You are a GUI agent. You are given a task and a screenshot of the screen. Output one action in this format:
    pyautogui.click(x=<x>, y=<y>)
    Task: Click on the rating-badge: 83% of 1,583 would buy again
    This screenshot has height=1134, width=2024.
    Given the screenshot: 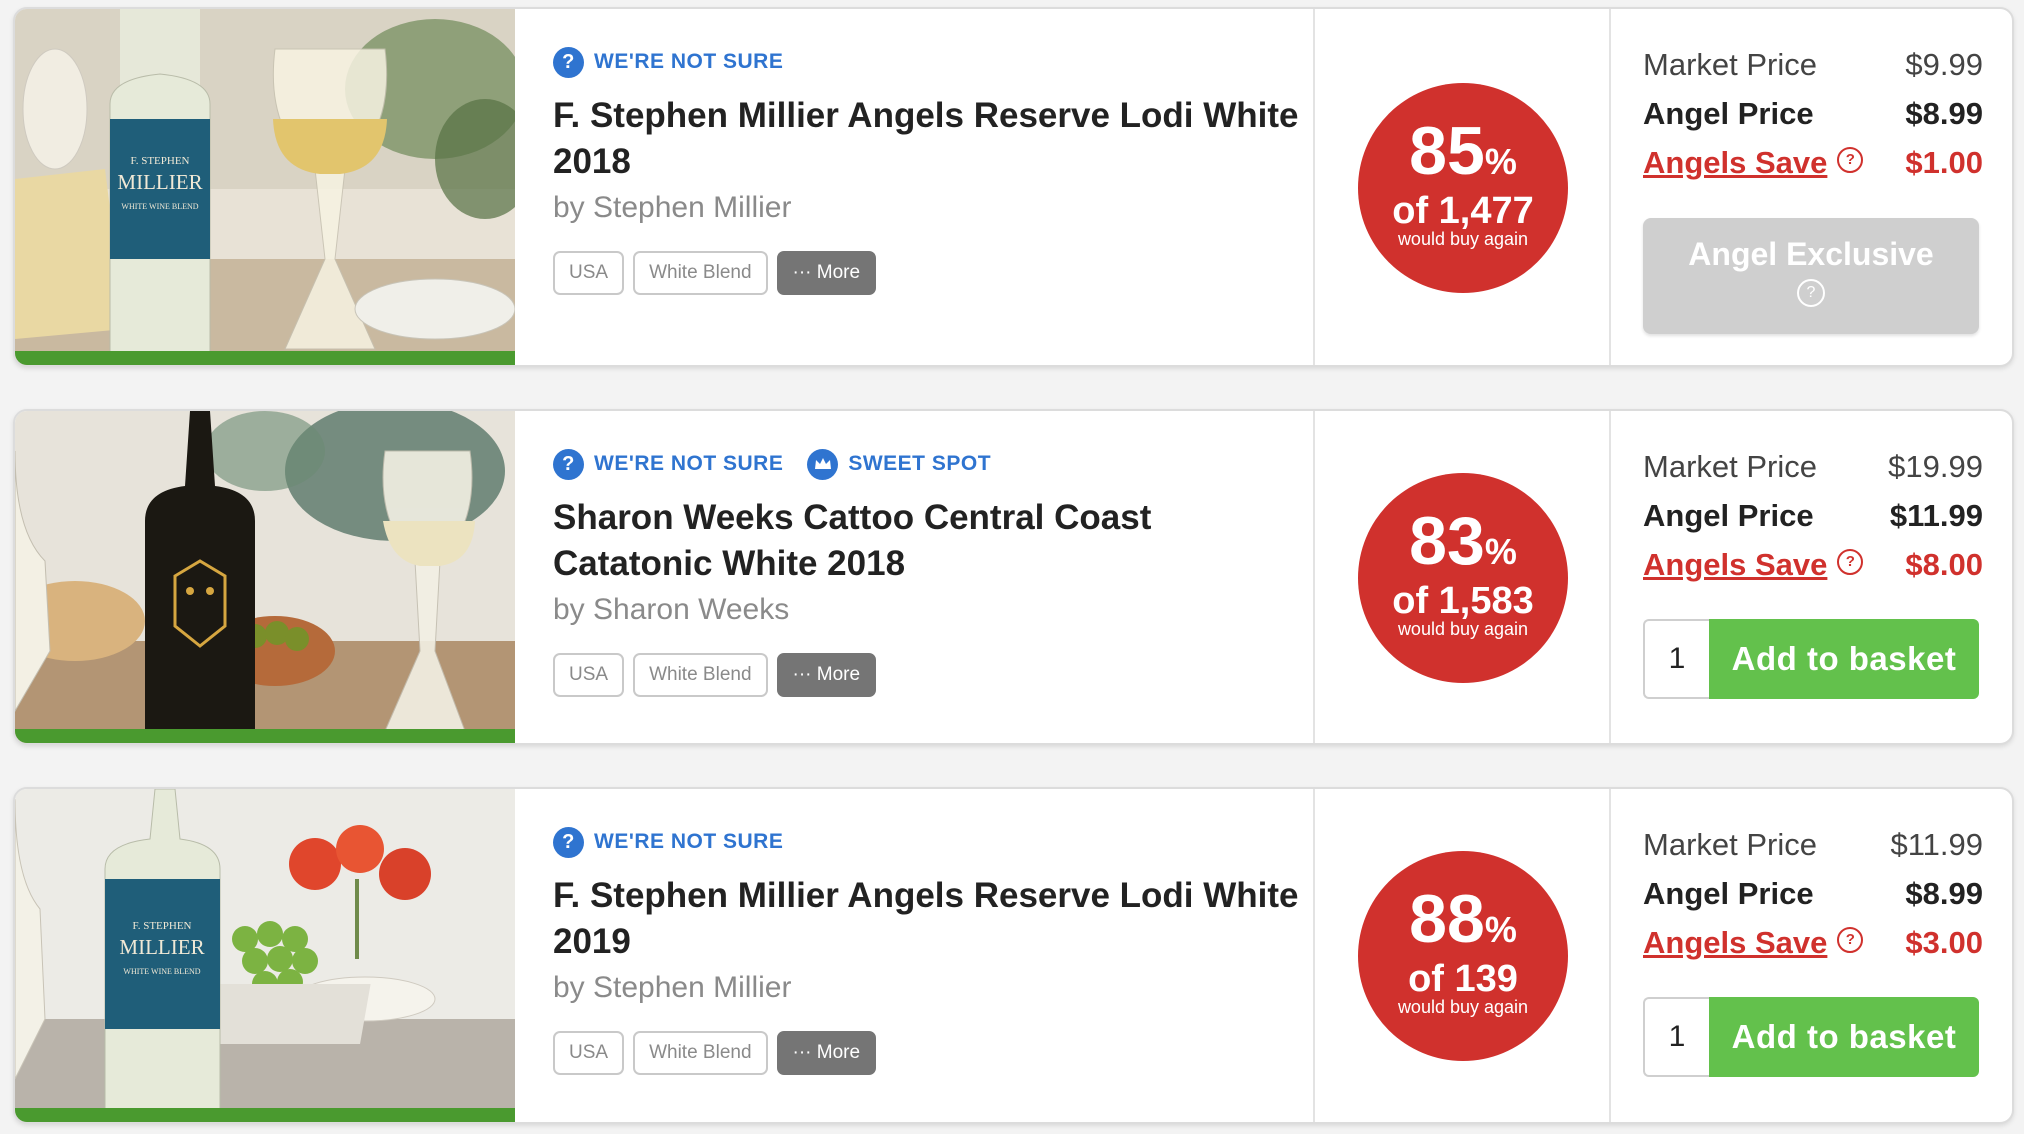 What is the action you would take?
    pyautogui.click(x=1463, y=578)
    